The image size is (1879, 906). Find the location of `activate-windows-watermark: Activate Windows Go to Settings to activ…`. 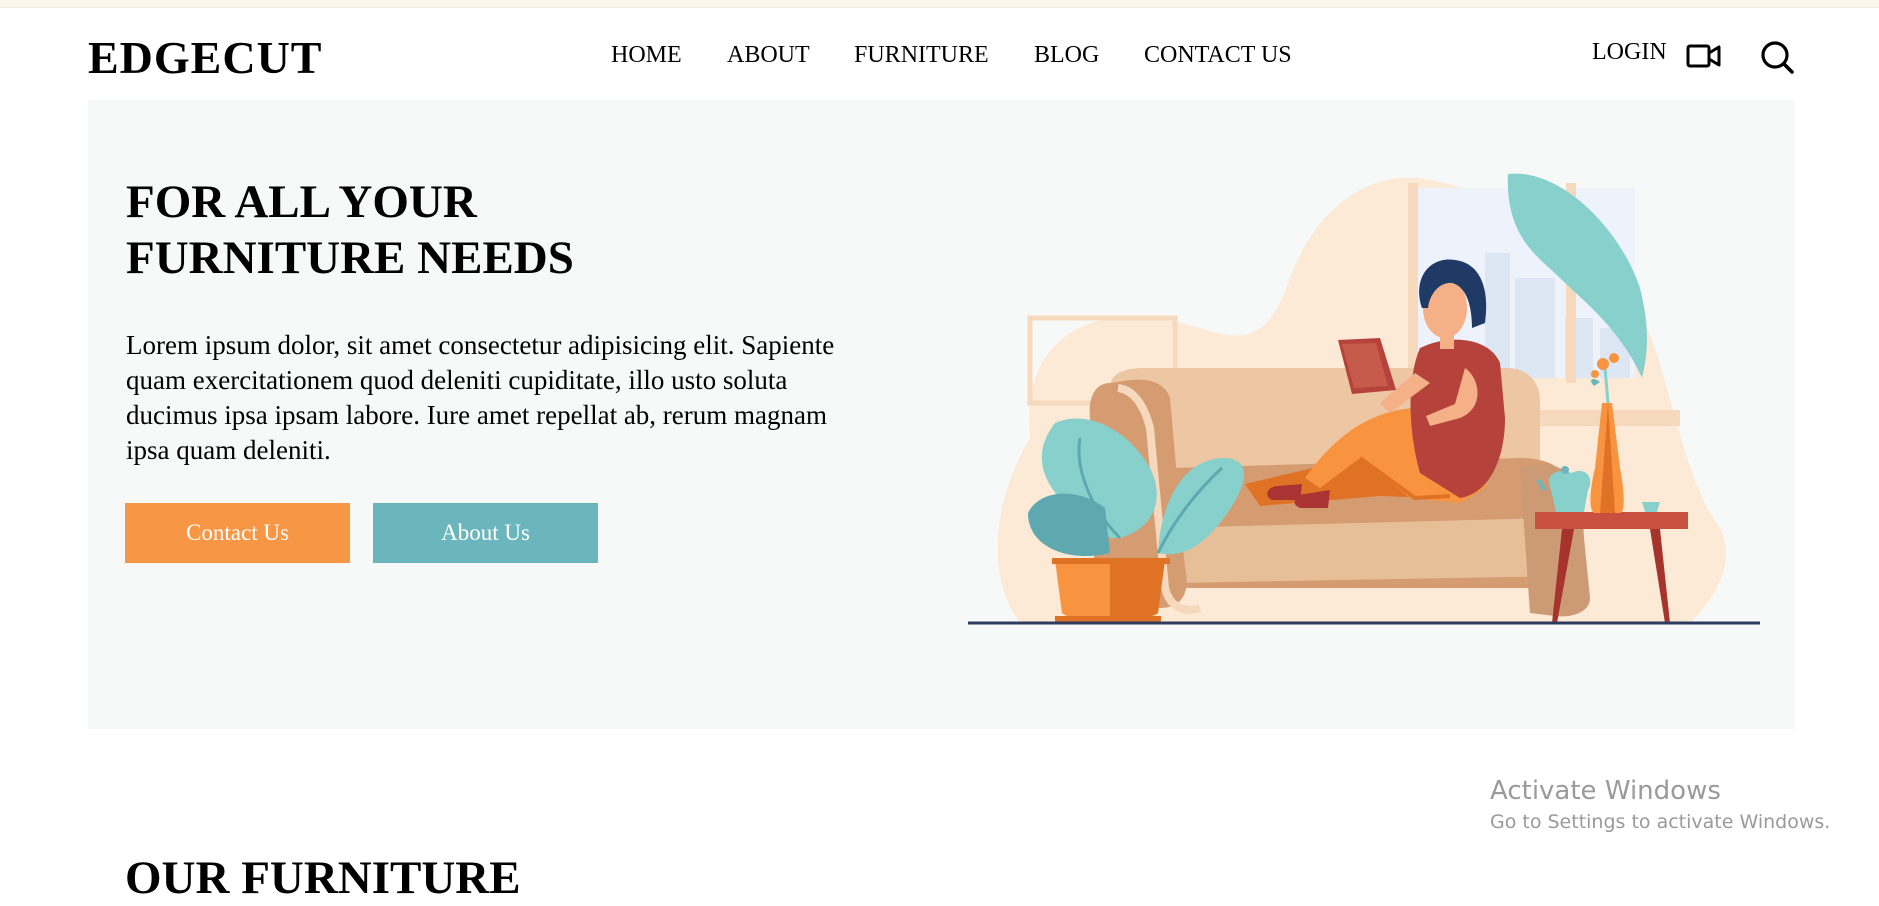

activate-windows-watermark: Activate Windows Go to Settings to activ… is located at coordinates (1660, 805).